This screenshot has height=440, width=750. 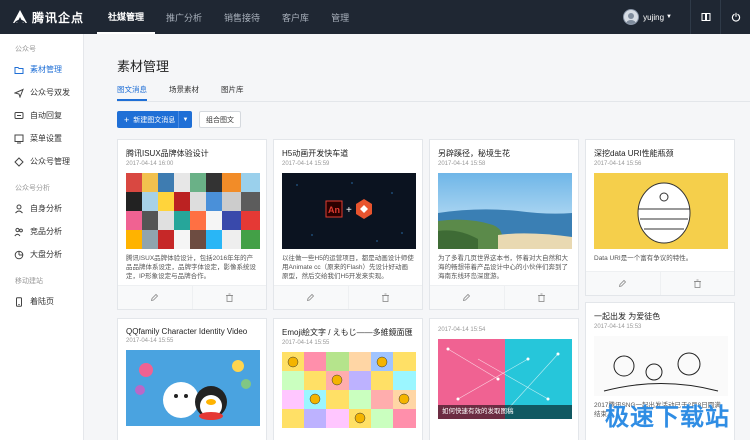 What do you see at coordinates (735, 17) in the screenshot?
I see `logout-icon` at bounding box center [735, 17].